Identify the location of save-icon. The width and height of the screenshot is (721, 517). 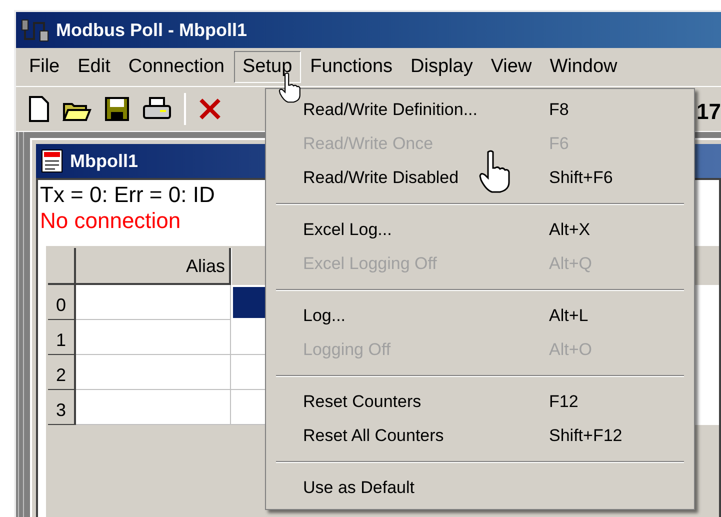
(117, 109).